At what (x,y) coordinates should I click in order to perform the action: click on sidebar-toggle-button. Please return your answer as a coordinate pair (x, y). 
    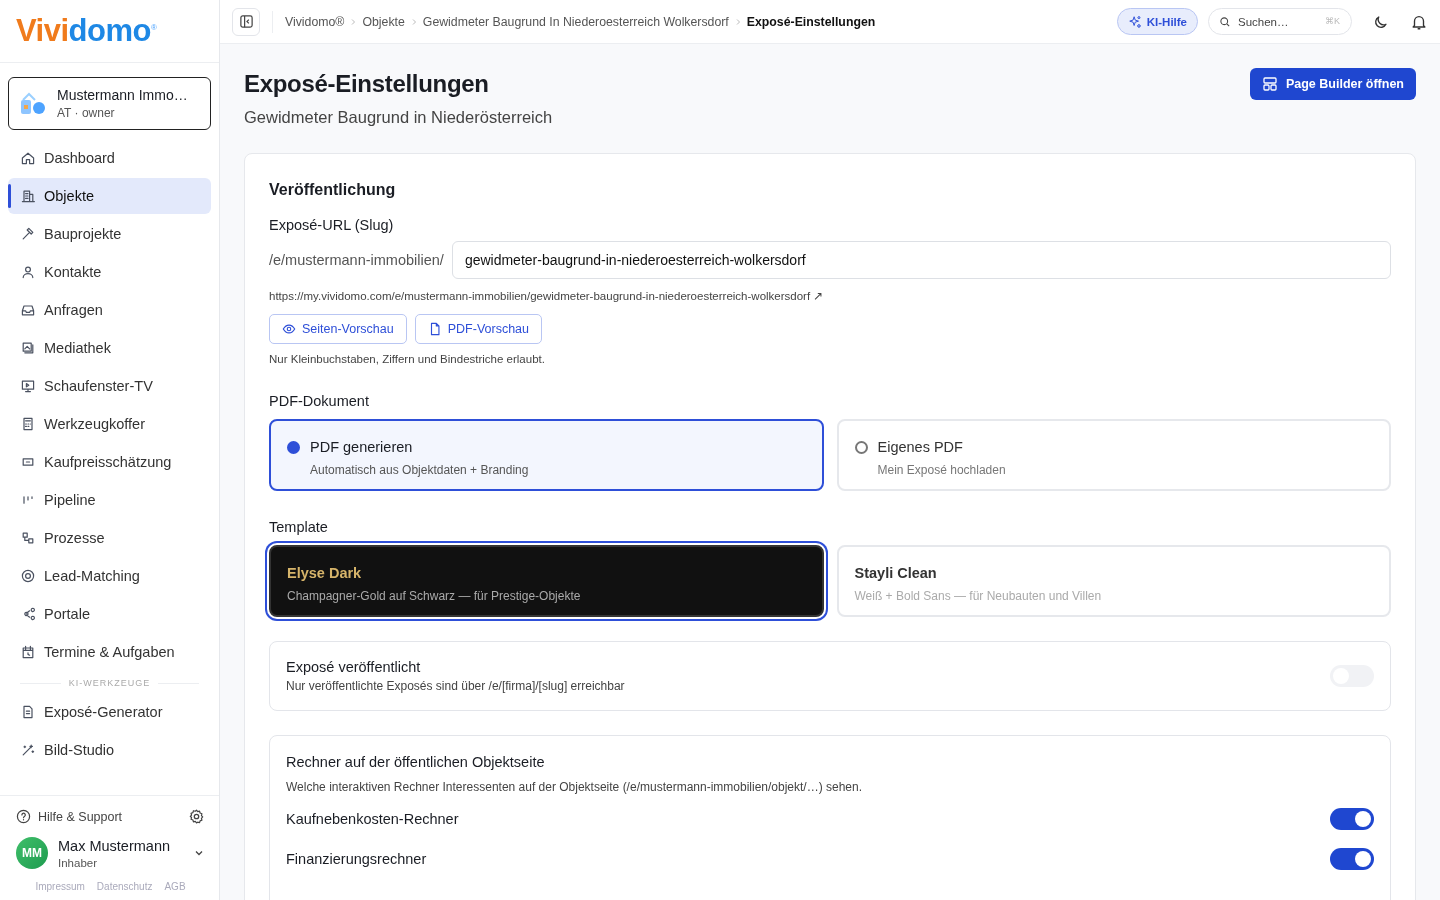
    Looking at the image, I should click on (246, 21).